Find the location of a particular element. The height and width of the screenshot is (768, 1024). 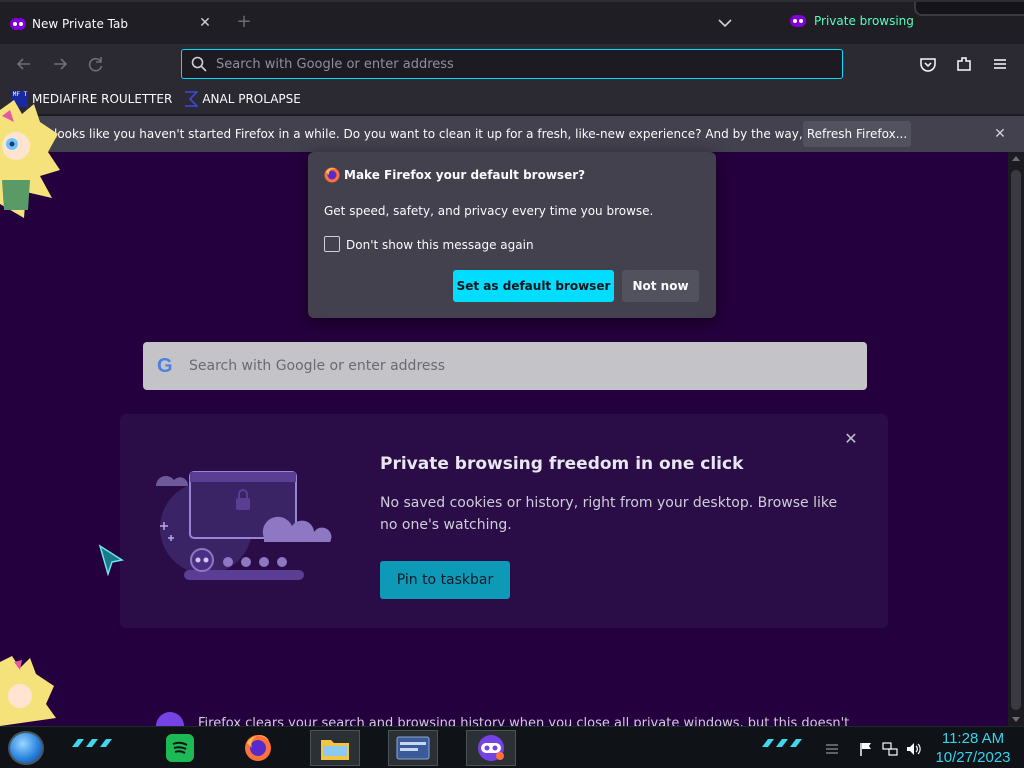

extensions-icon is located at coordinates (964, 64).